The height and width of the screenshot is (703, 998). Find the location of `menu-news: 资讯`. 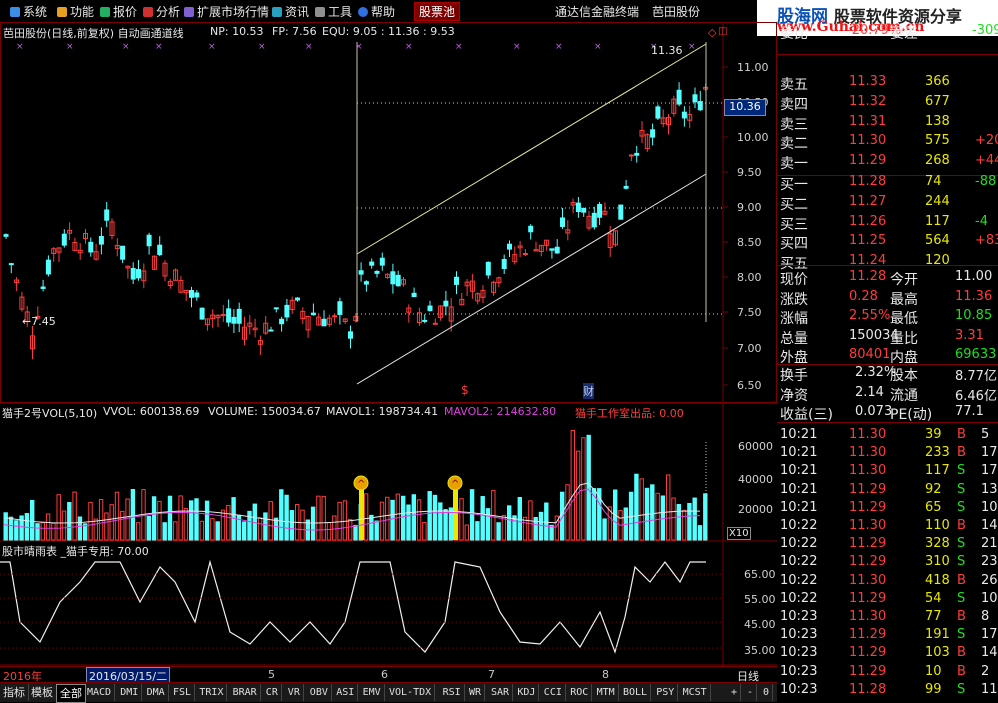

menu-news: 资讯 is located at coordinates (290, 11).